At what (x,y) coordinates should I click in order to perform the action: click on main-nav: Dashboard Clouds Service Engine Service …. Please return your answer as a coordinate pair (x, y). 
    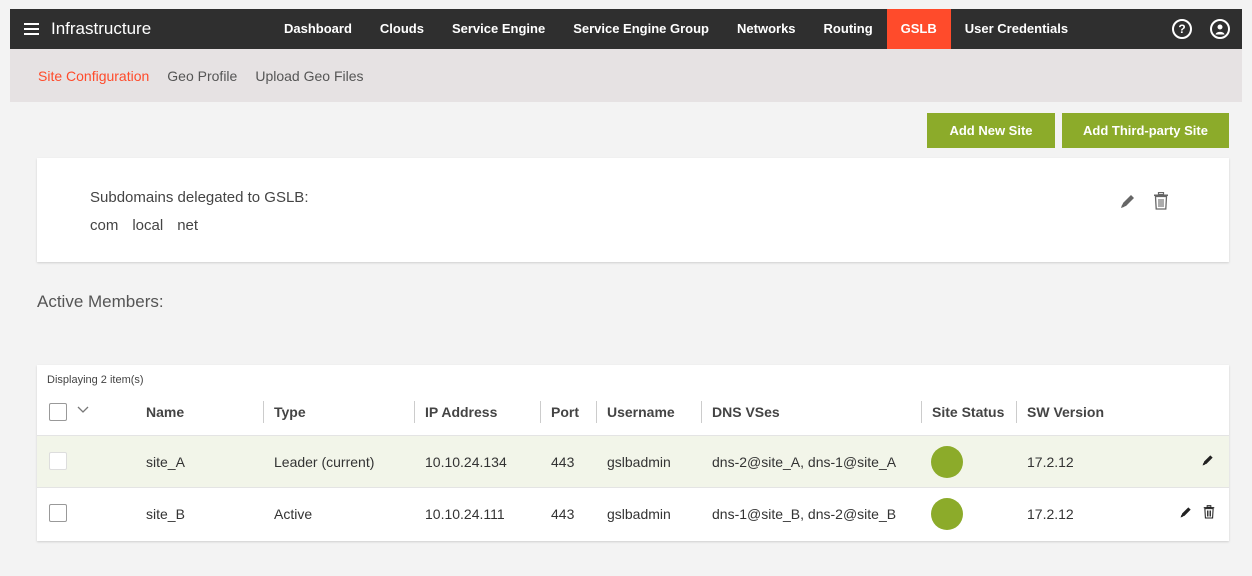
    Looking at the image, I should click on (676, 29).